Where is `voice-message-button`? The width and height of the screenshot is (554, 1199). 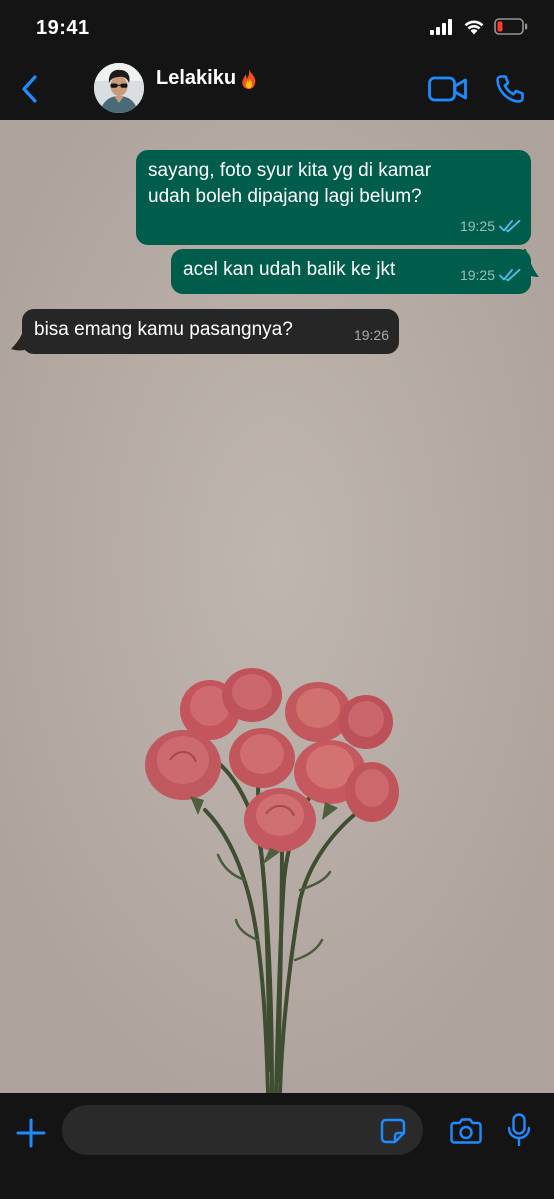
voice-message-button is located at coordinates (519, 1130).